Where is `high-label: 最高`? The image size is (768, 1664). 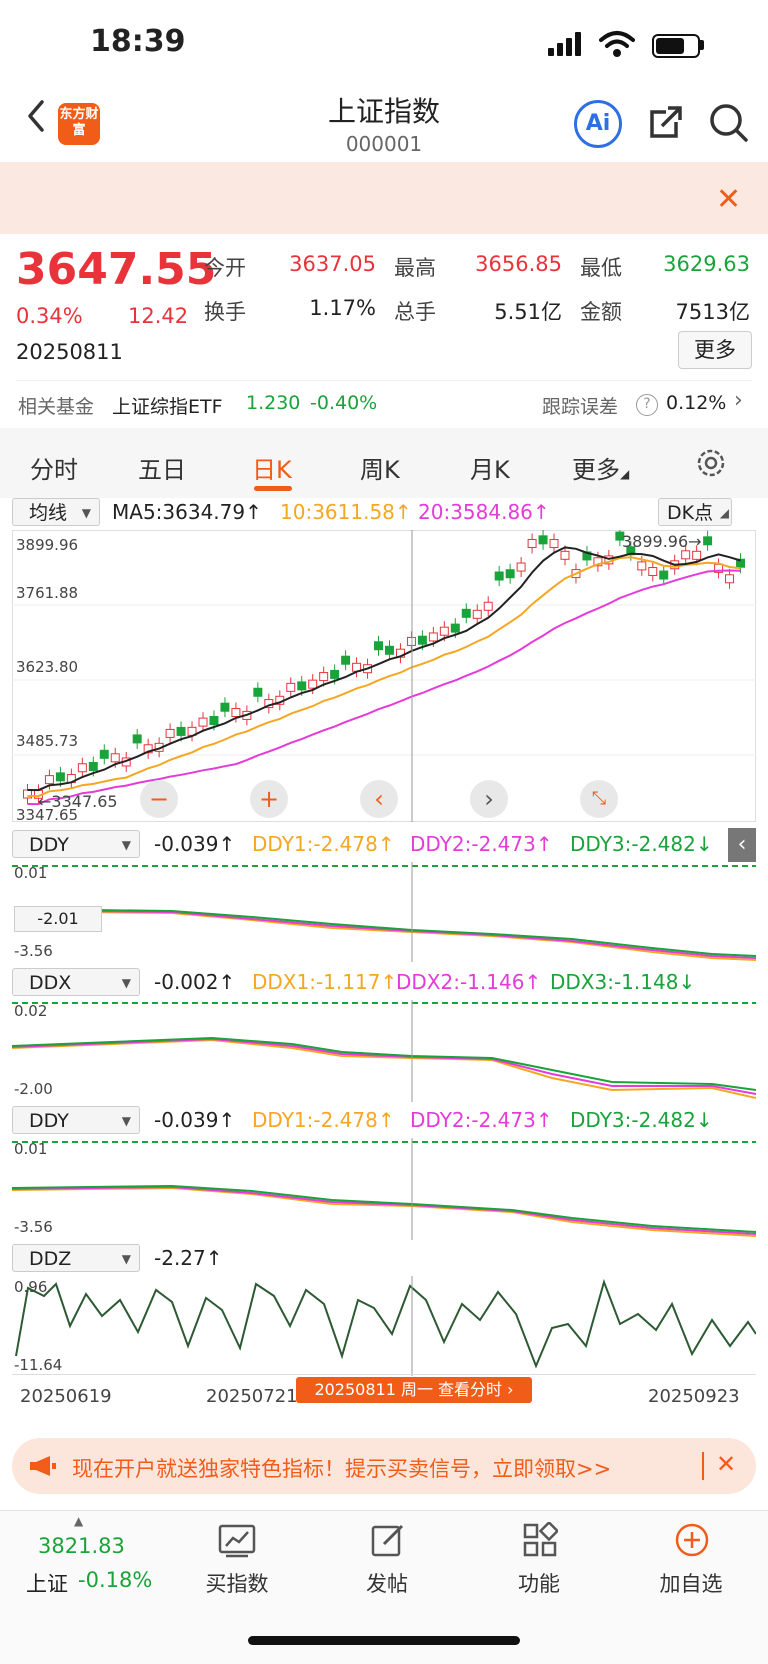
high-label: 最高 is located at coordinates (415, 268).